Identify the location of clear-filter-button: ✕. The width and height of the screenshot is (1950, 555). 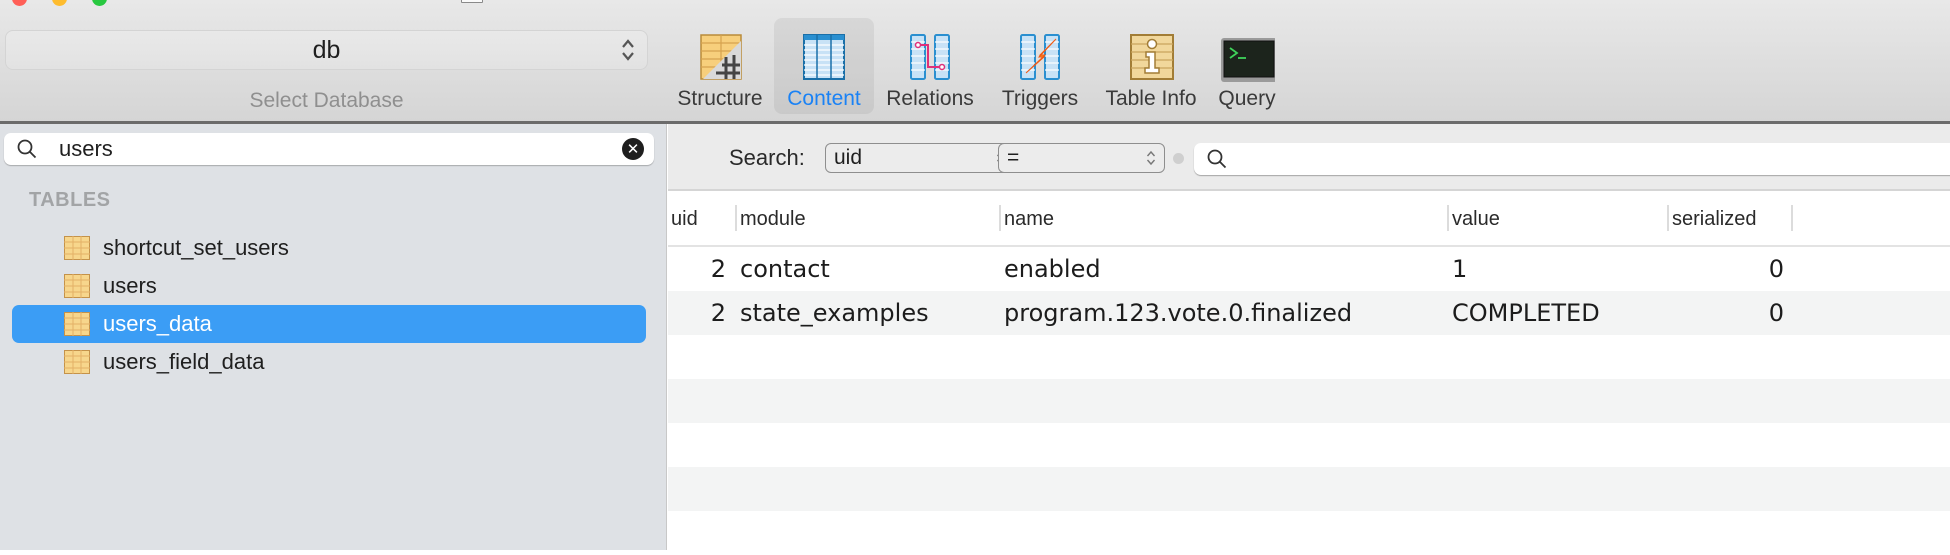
(633, 149).